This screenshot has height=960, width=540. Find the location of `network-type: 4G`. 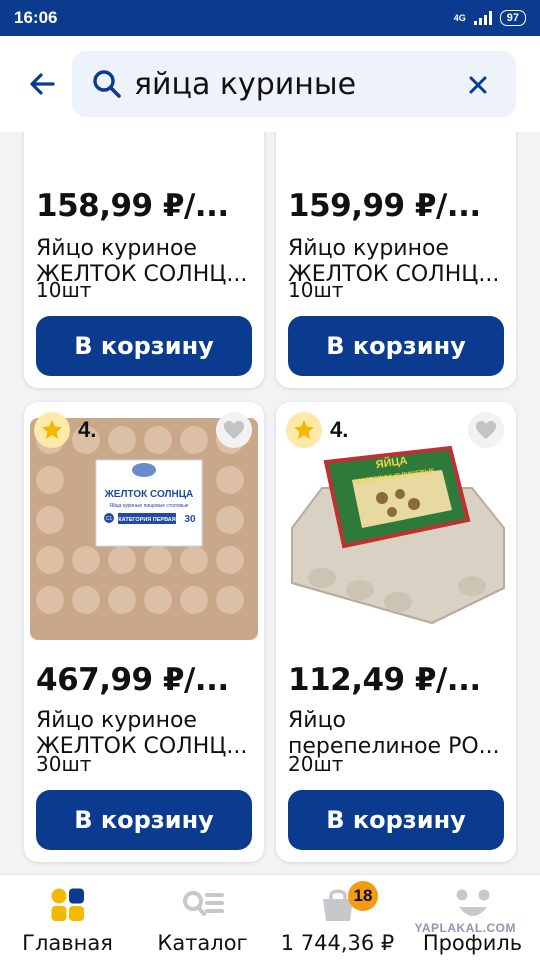

network-type: 4G is located at coordinates (459, 18).